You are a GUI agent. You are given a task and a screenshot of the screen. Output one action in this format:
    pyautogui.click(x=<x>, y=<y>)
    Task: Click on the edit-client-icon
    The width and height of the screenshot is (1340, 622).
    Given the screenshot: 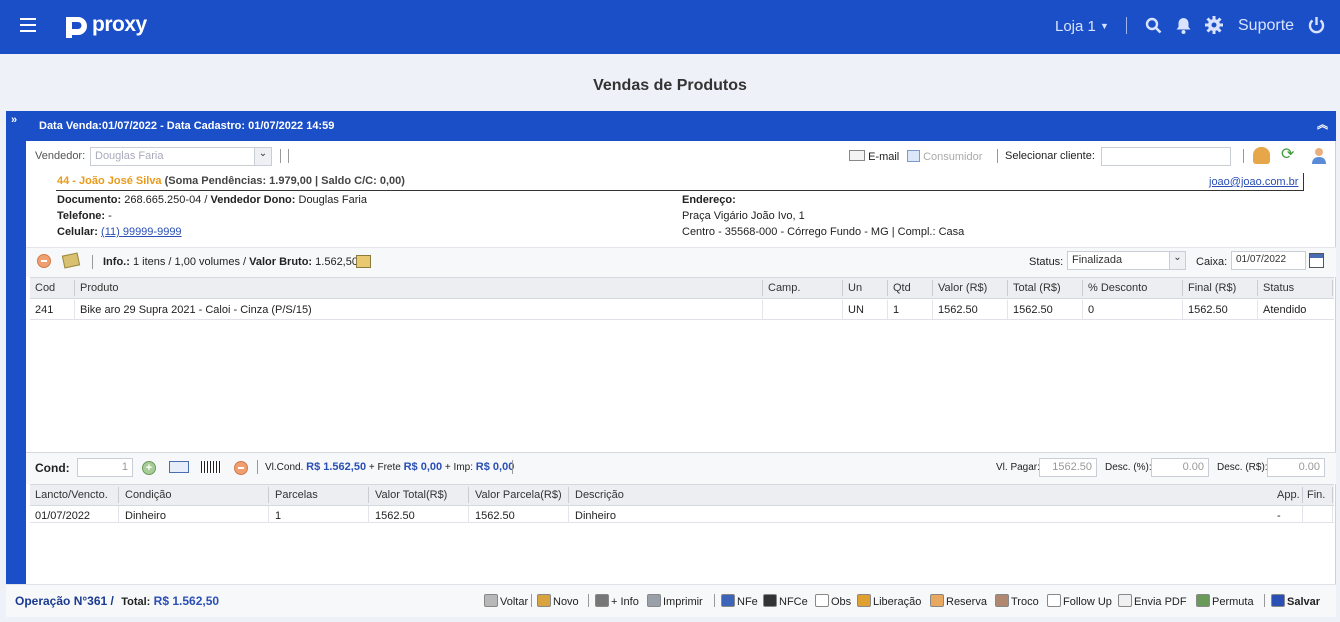 What is the action you would take?
    pyautogui.click(x=1261, y=155)
    